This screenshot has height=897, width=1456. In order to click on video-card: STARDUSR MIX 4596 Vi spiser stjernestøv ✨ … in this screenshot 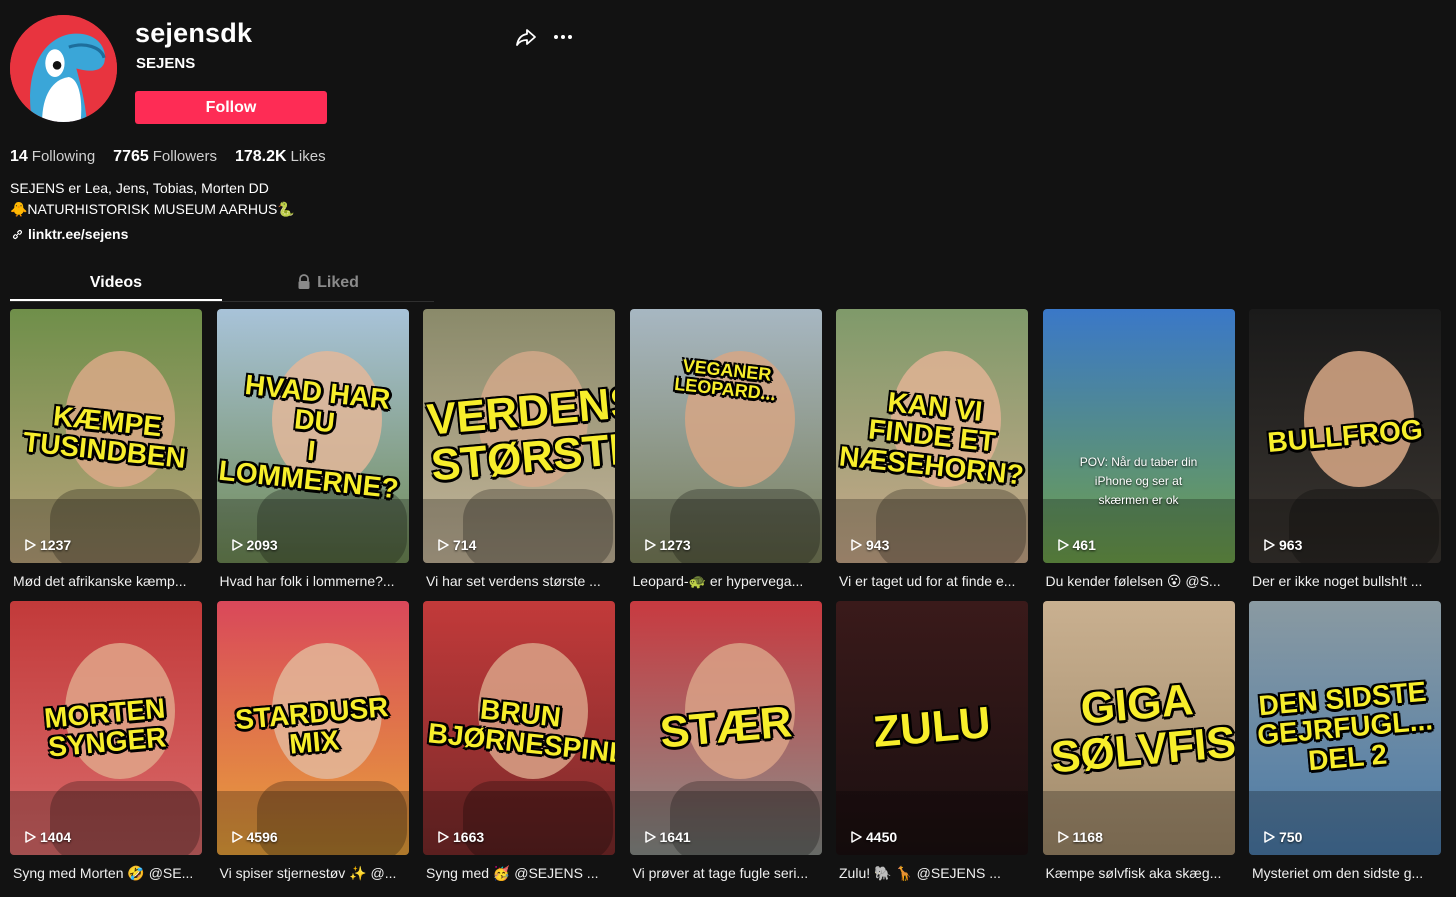, I will do `click(312, 743)`.